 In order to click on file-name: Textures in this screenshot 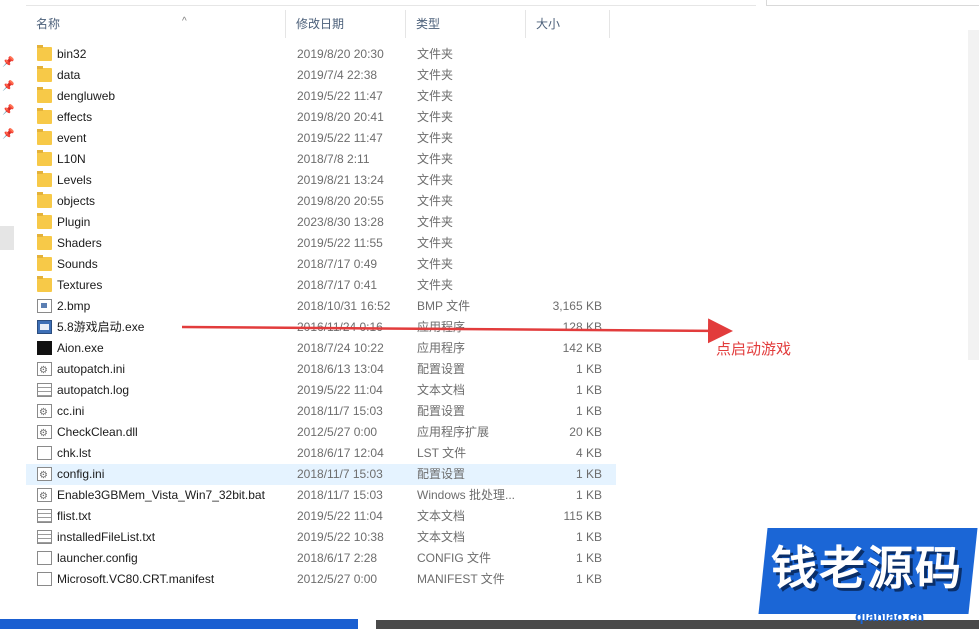, I will do `click(80, 285)`.